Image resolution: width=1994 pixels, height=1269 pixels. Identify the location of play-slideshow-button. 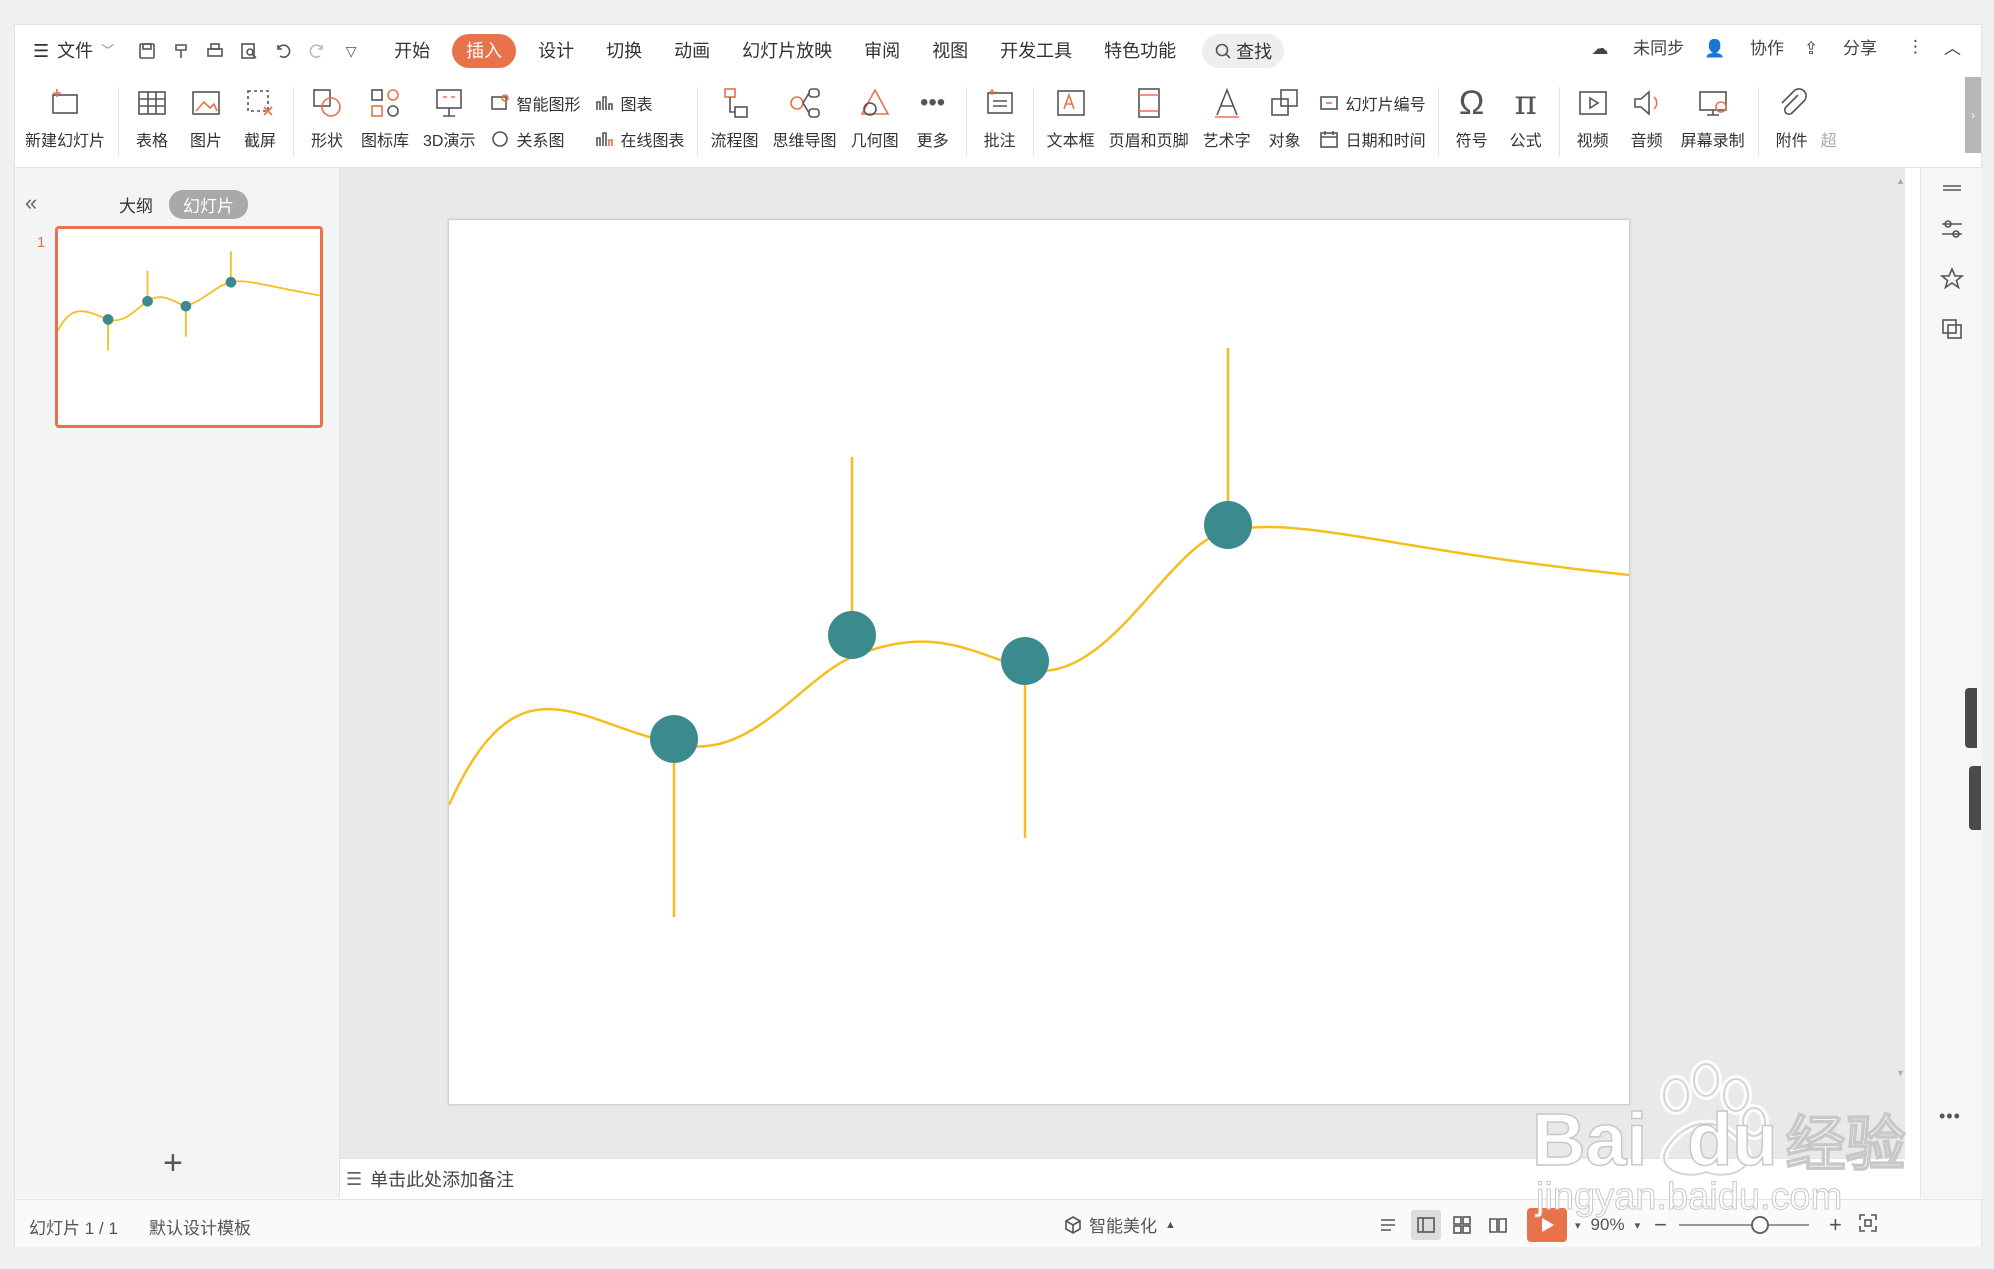
(1547, 1225).